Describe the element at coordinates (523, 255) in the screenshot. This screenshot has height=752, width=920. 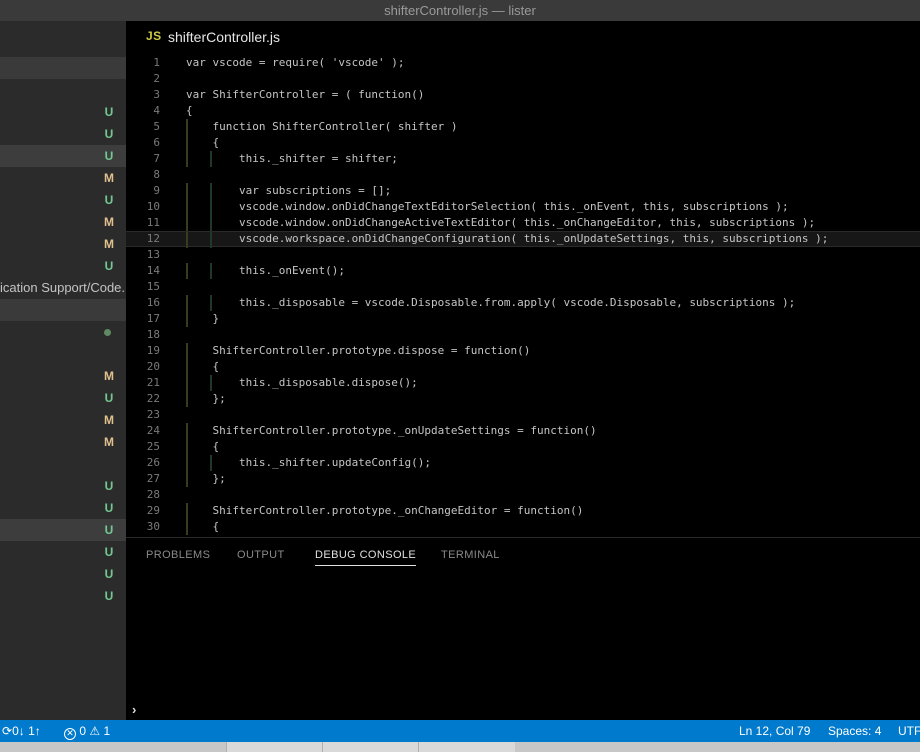
I see `code-line: 13` at that location.